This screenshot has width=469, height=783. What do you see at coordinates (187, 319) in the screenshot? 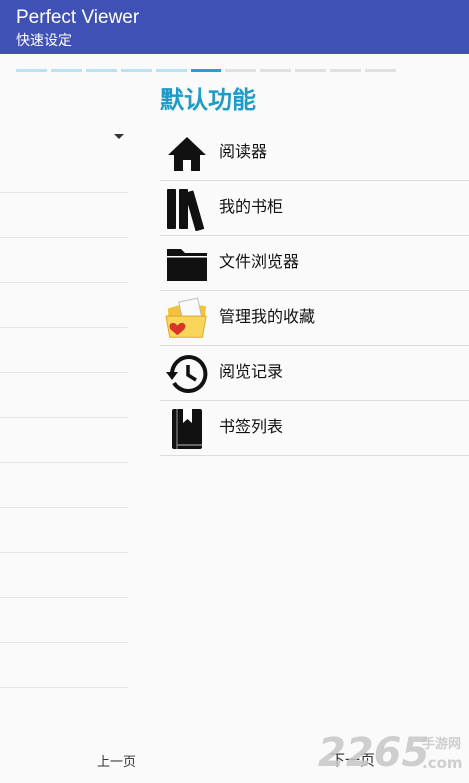
I see `favorites-folder-icon` at bounding box center [187, 319].